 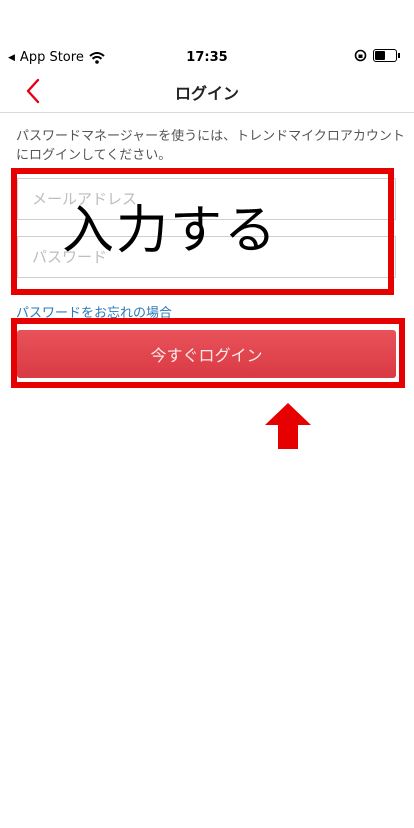 What do you see at coordinates (288, 426) in the screenshot?
I see `up-arrow-icon` at bounding box center [288, 426].